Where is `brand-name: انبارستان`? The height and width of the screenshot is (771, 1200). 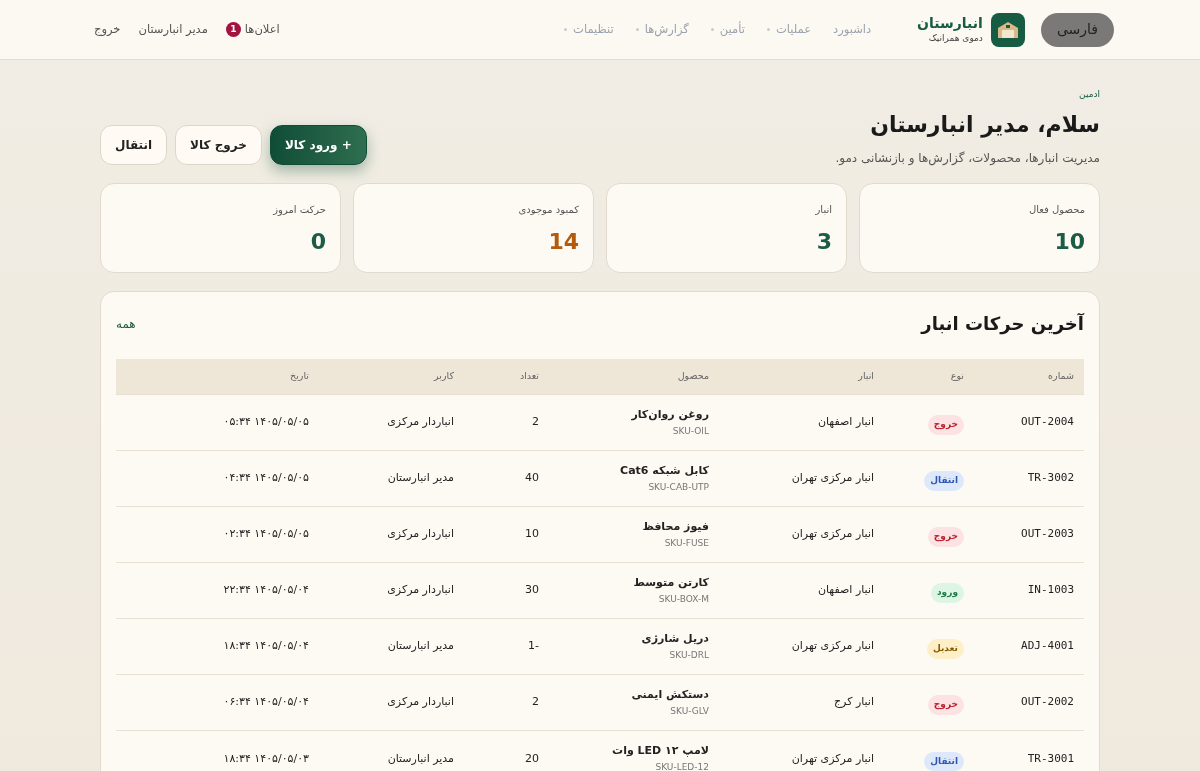
brand-name: انبارستان is located at coordinates (950, 24).